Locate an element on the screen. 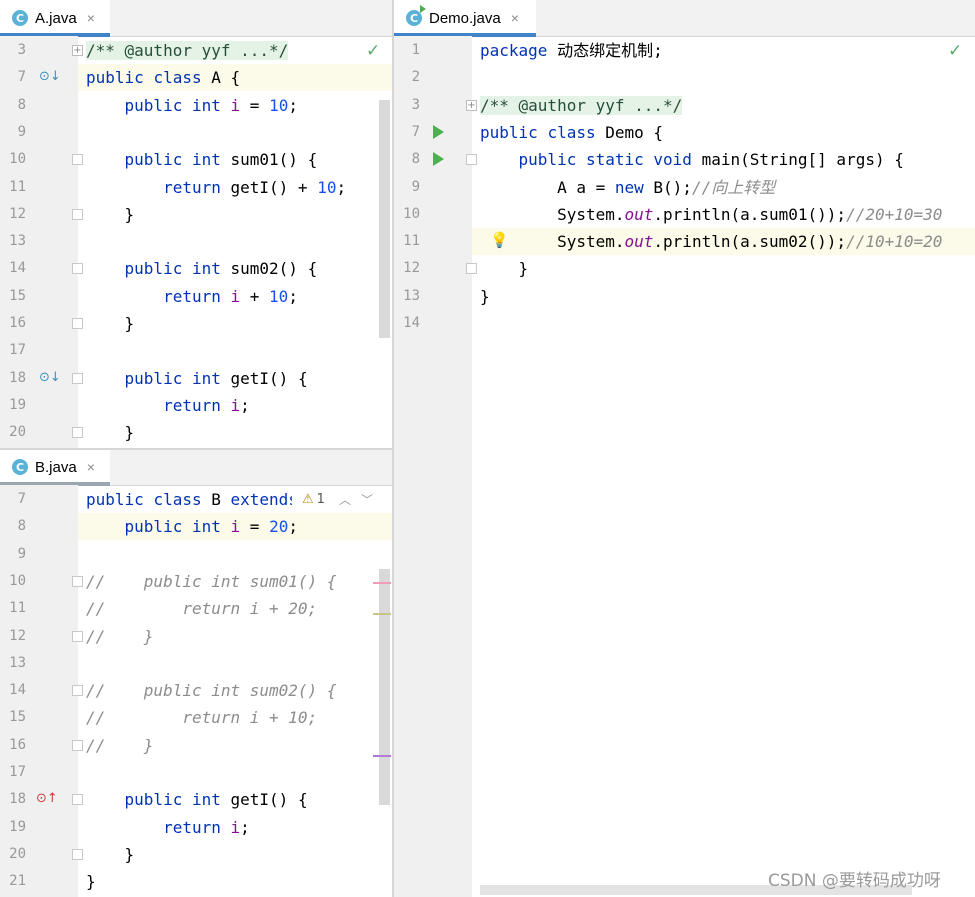 The height and width of the screenshot is (897, 975). code-line: 11 // return i + 20; is located at coordinates (196, 608).